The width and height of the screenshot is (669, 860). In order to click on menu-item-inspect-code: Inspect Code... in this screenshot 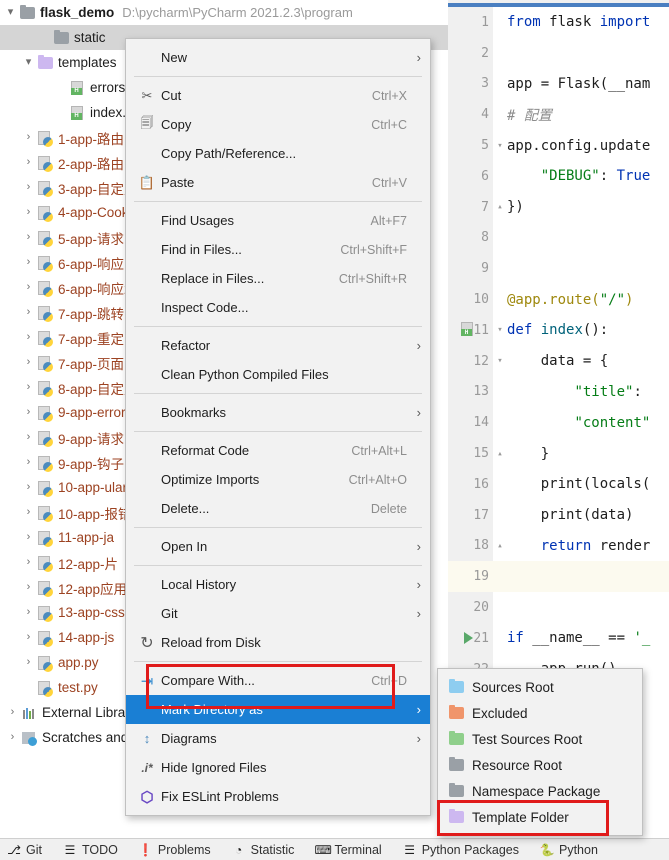, I will do `click(278, 307)`.